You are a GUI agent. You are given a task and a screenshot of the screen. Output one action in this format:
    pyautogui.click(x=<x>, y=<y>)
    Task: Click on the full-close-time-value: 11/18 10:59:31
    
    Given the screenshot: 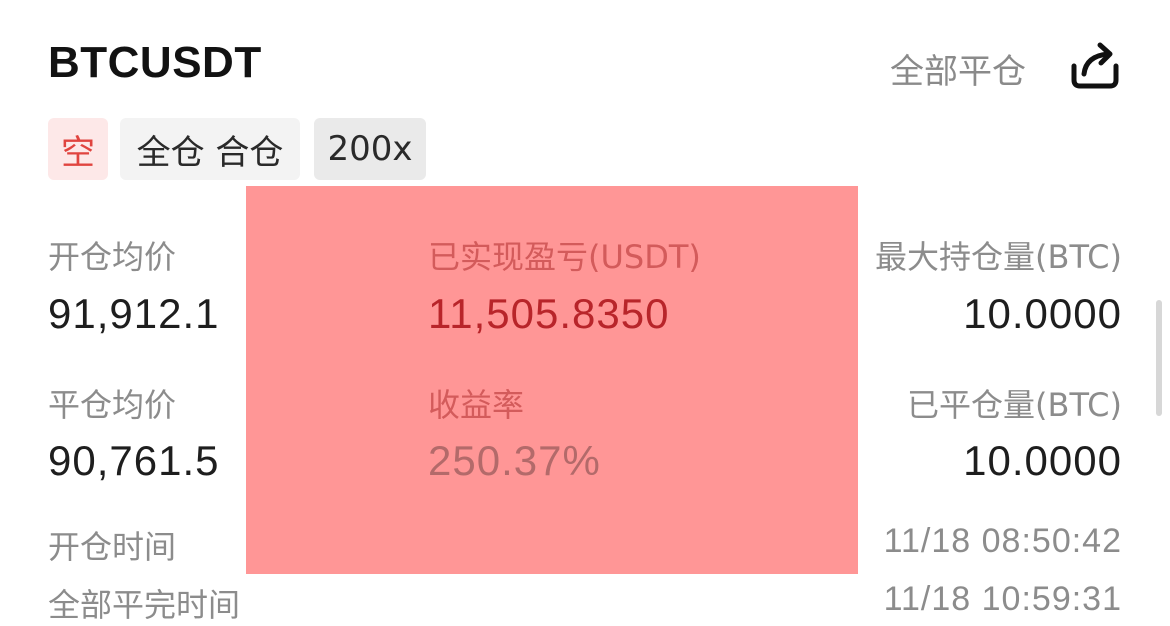 What is the action you would take?
    pyautogui.click(x=1002, y=599)
    